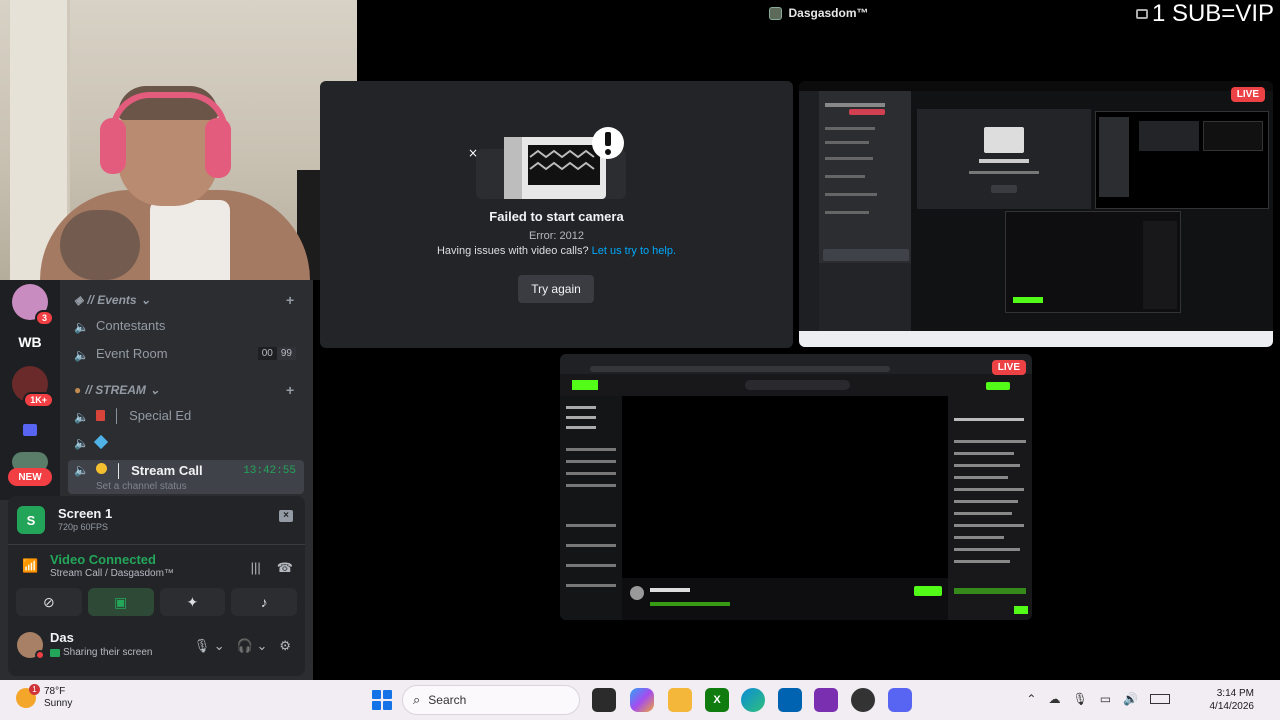 This screenshot has width=1280, height=720. What do you see at coordinates (491, 700) in the screenshot?
I see `taskbar-search: ⌕ Search` at bounding box center [491, 700].